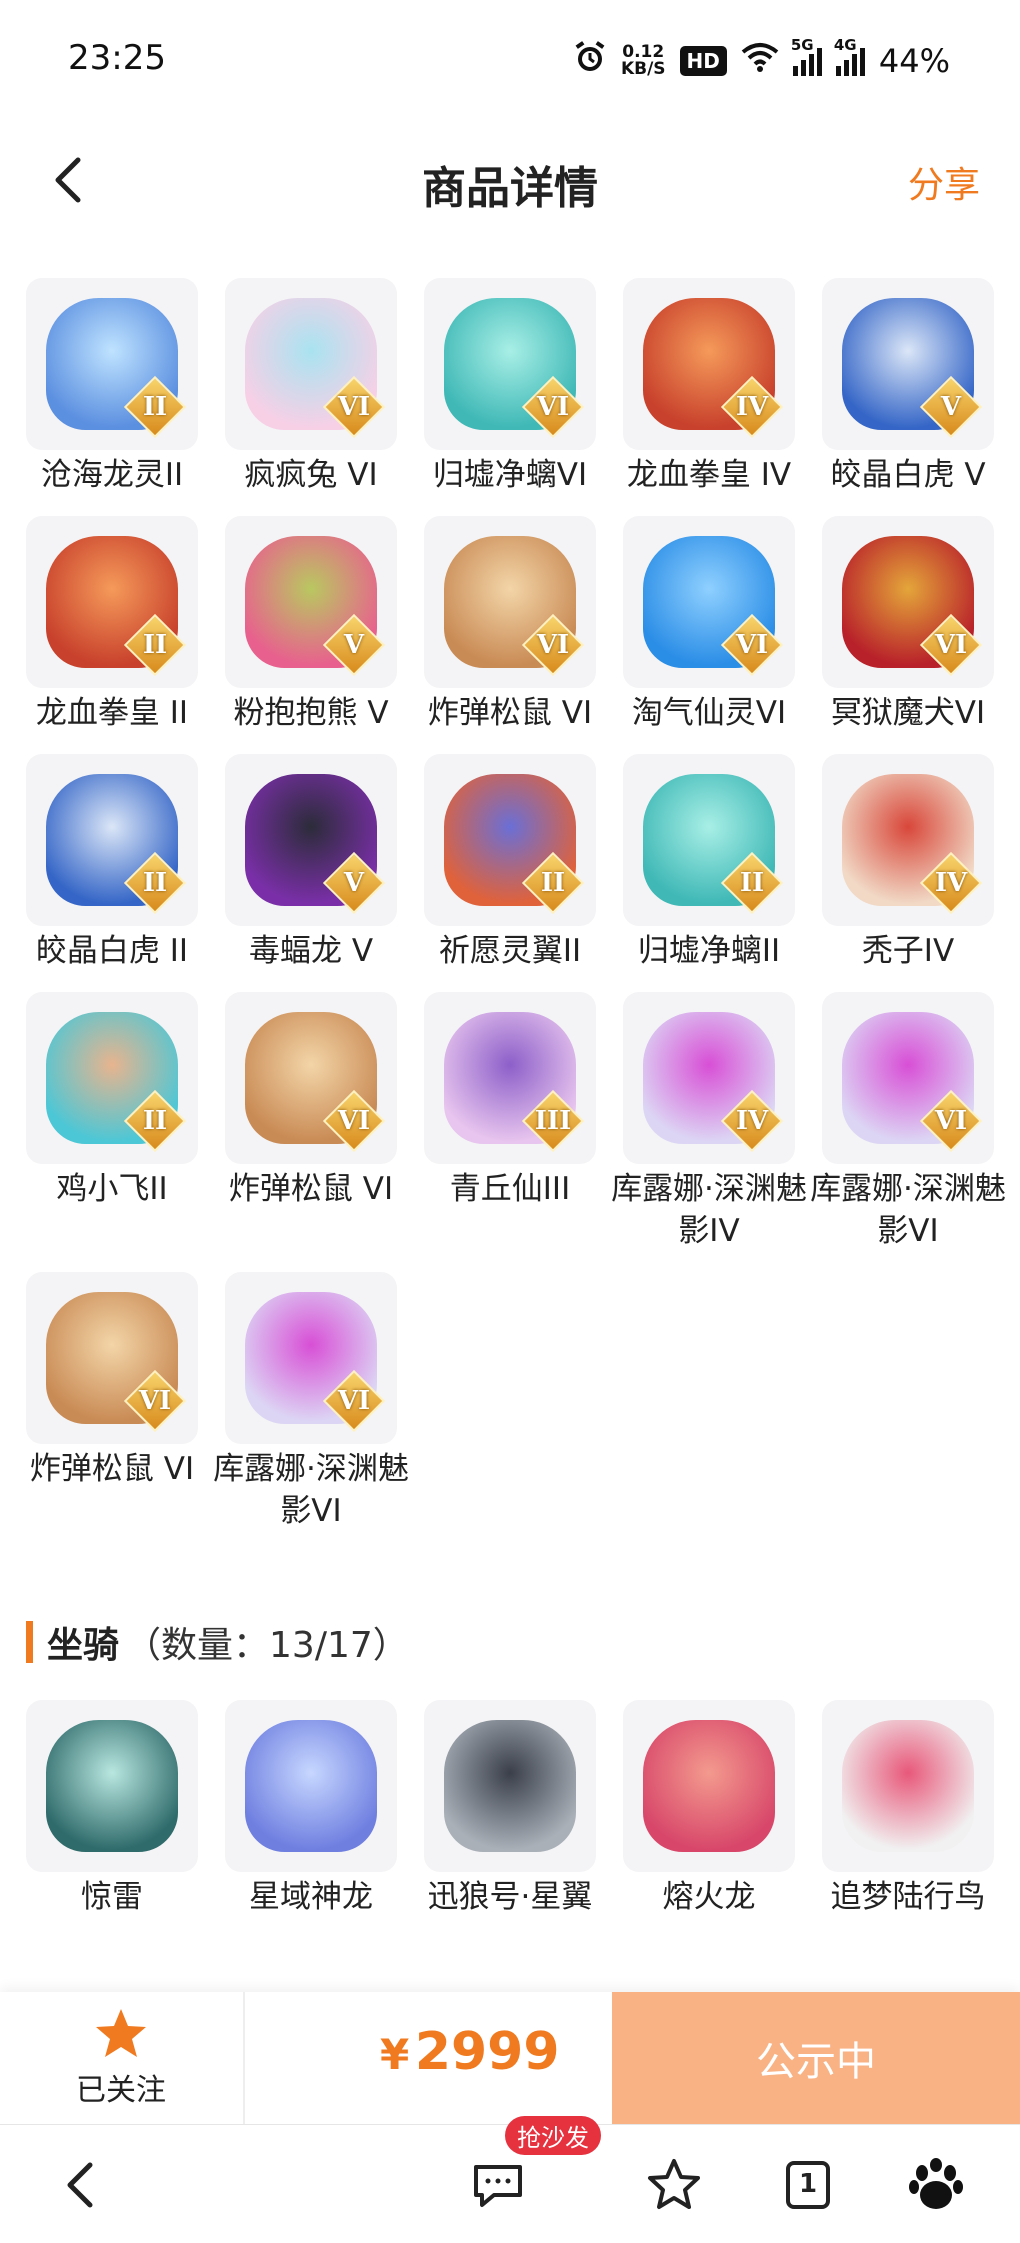  Describe the element at coordinates (112, 387) in the screenshot. I see `item-card: II 沧海龙灵II` at that location.